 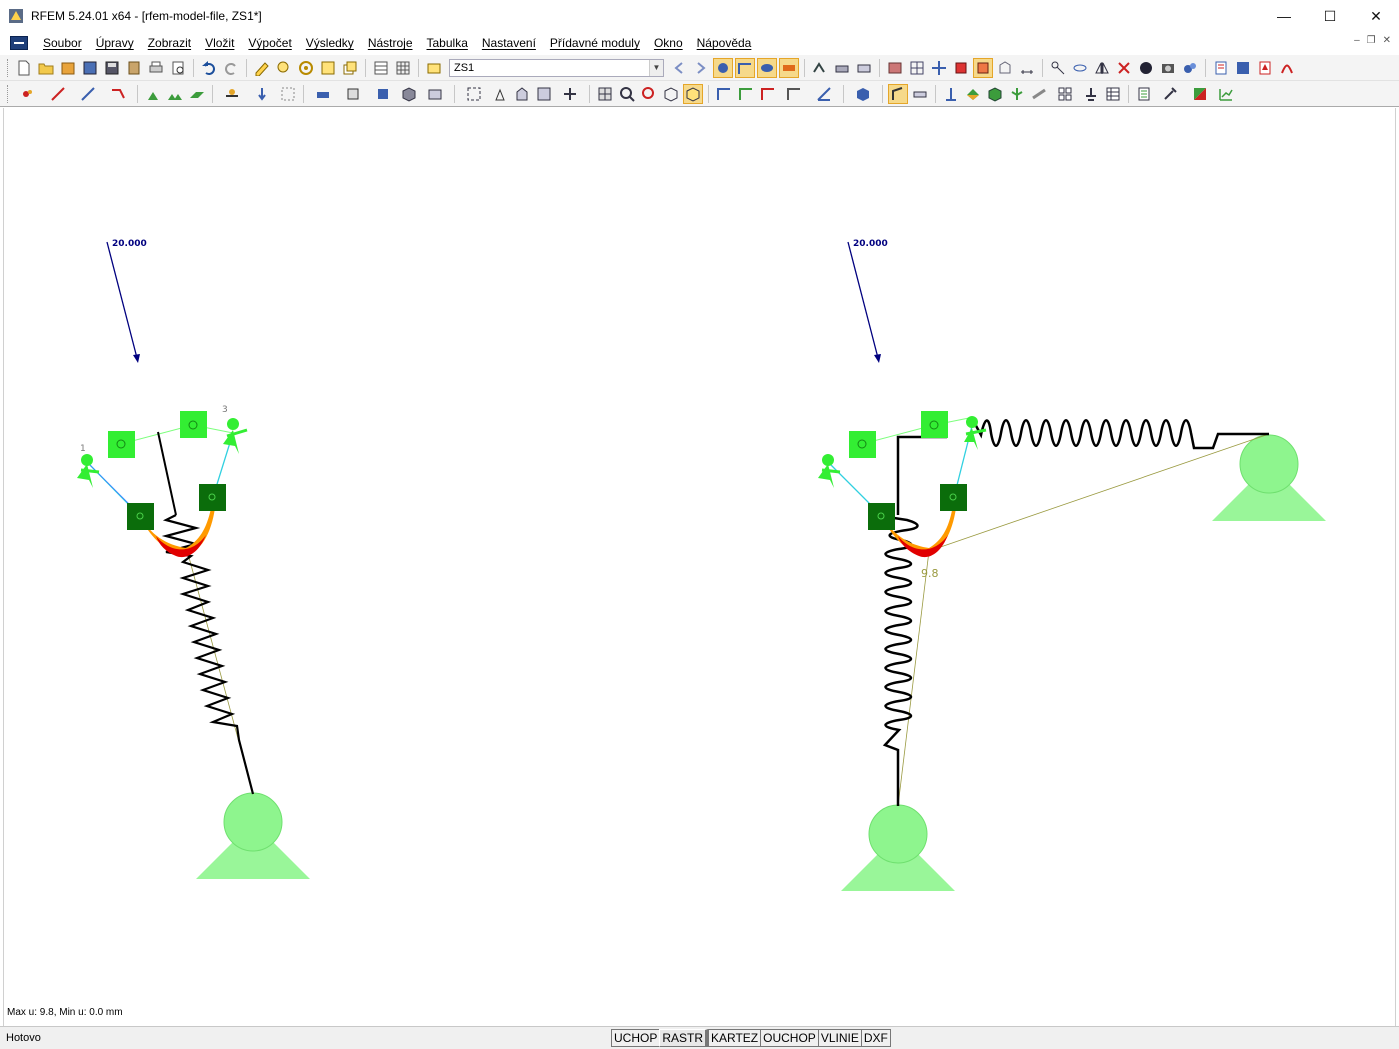 I want to click on select-window-icon, so click(x=500, y=94).